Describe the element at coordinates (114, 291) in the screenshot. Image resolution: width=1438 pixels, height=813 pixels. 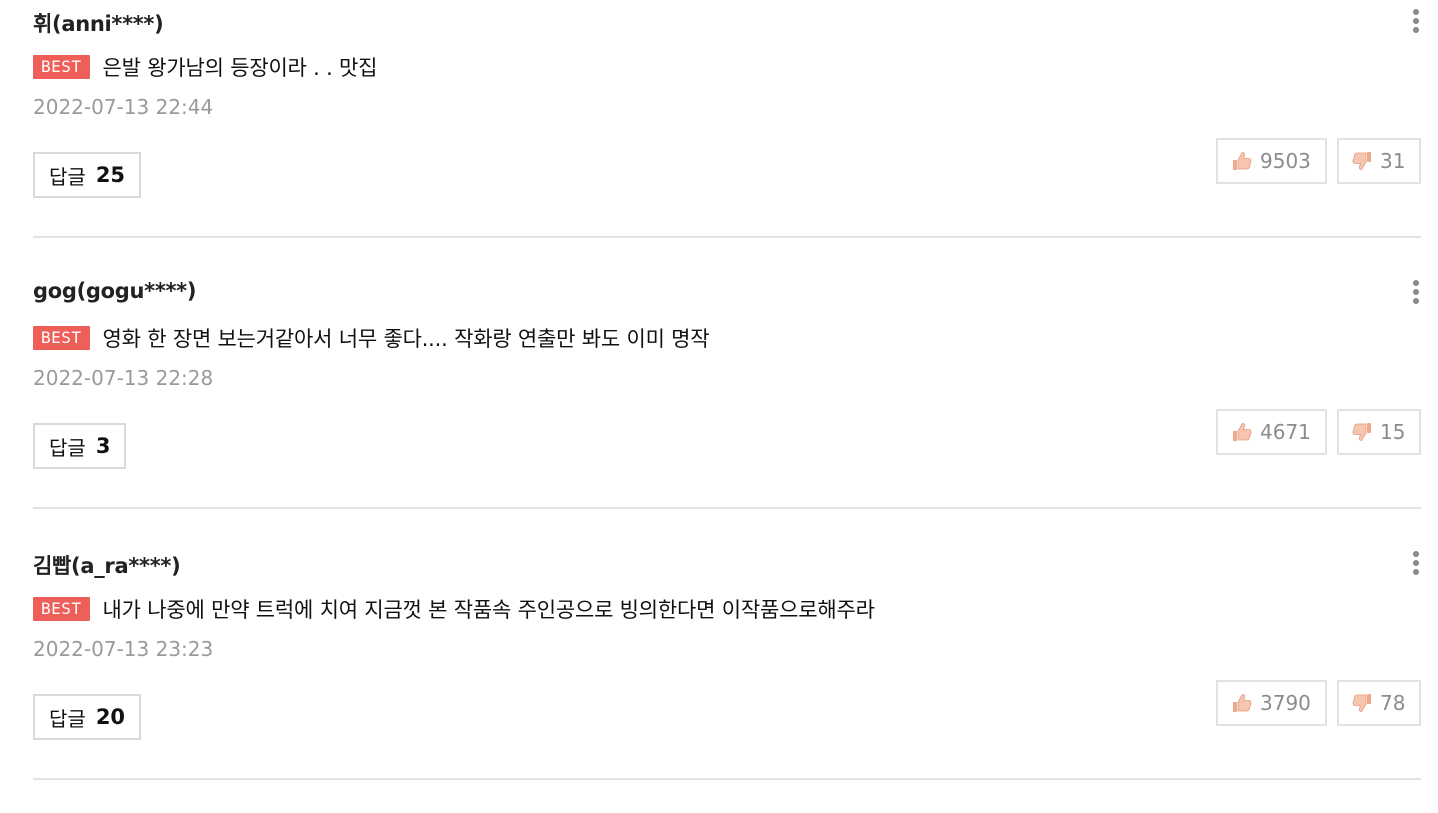
I see `comment-author: gog(gogu****)` at that location.